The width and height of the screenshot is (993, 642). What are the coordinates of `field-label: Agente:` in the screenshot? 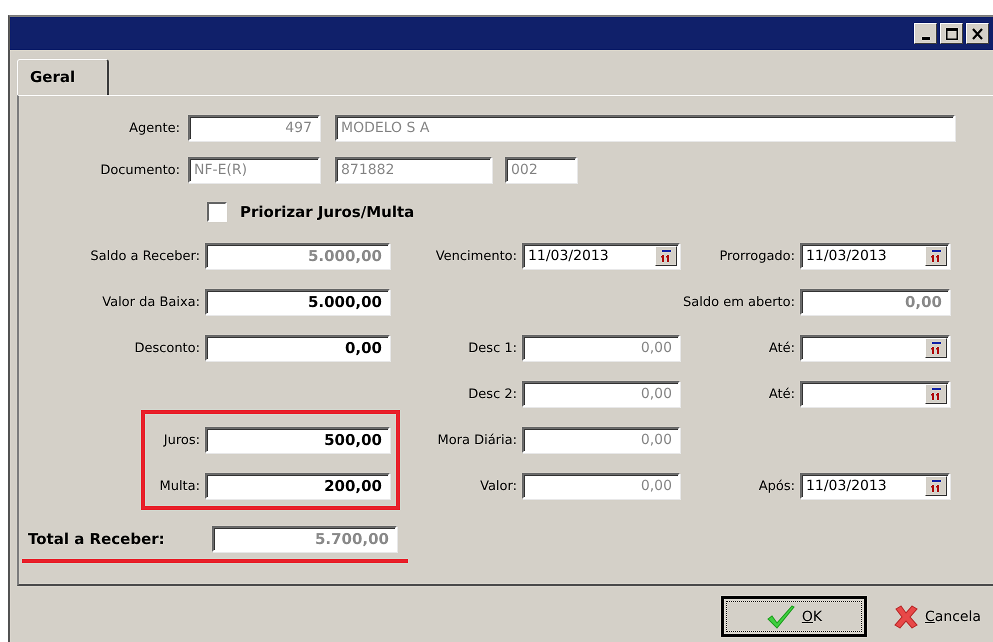 It's located at (154, 128).